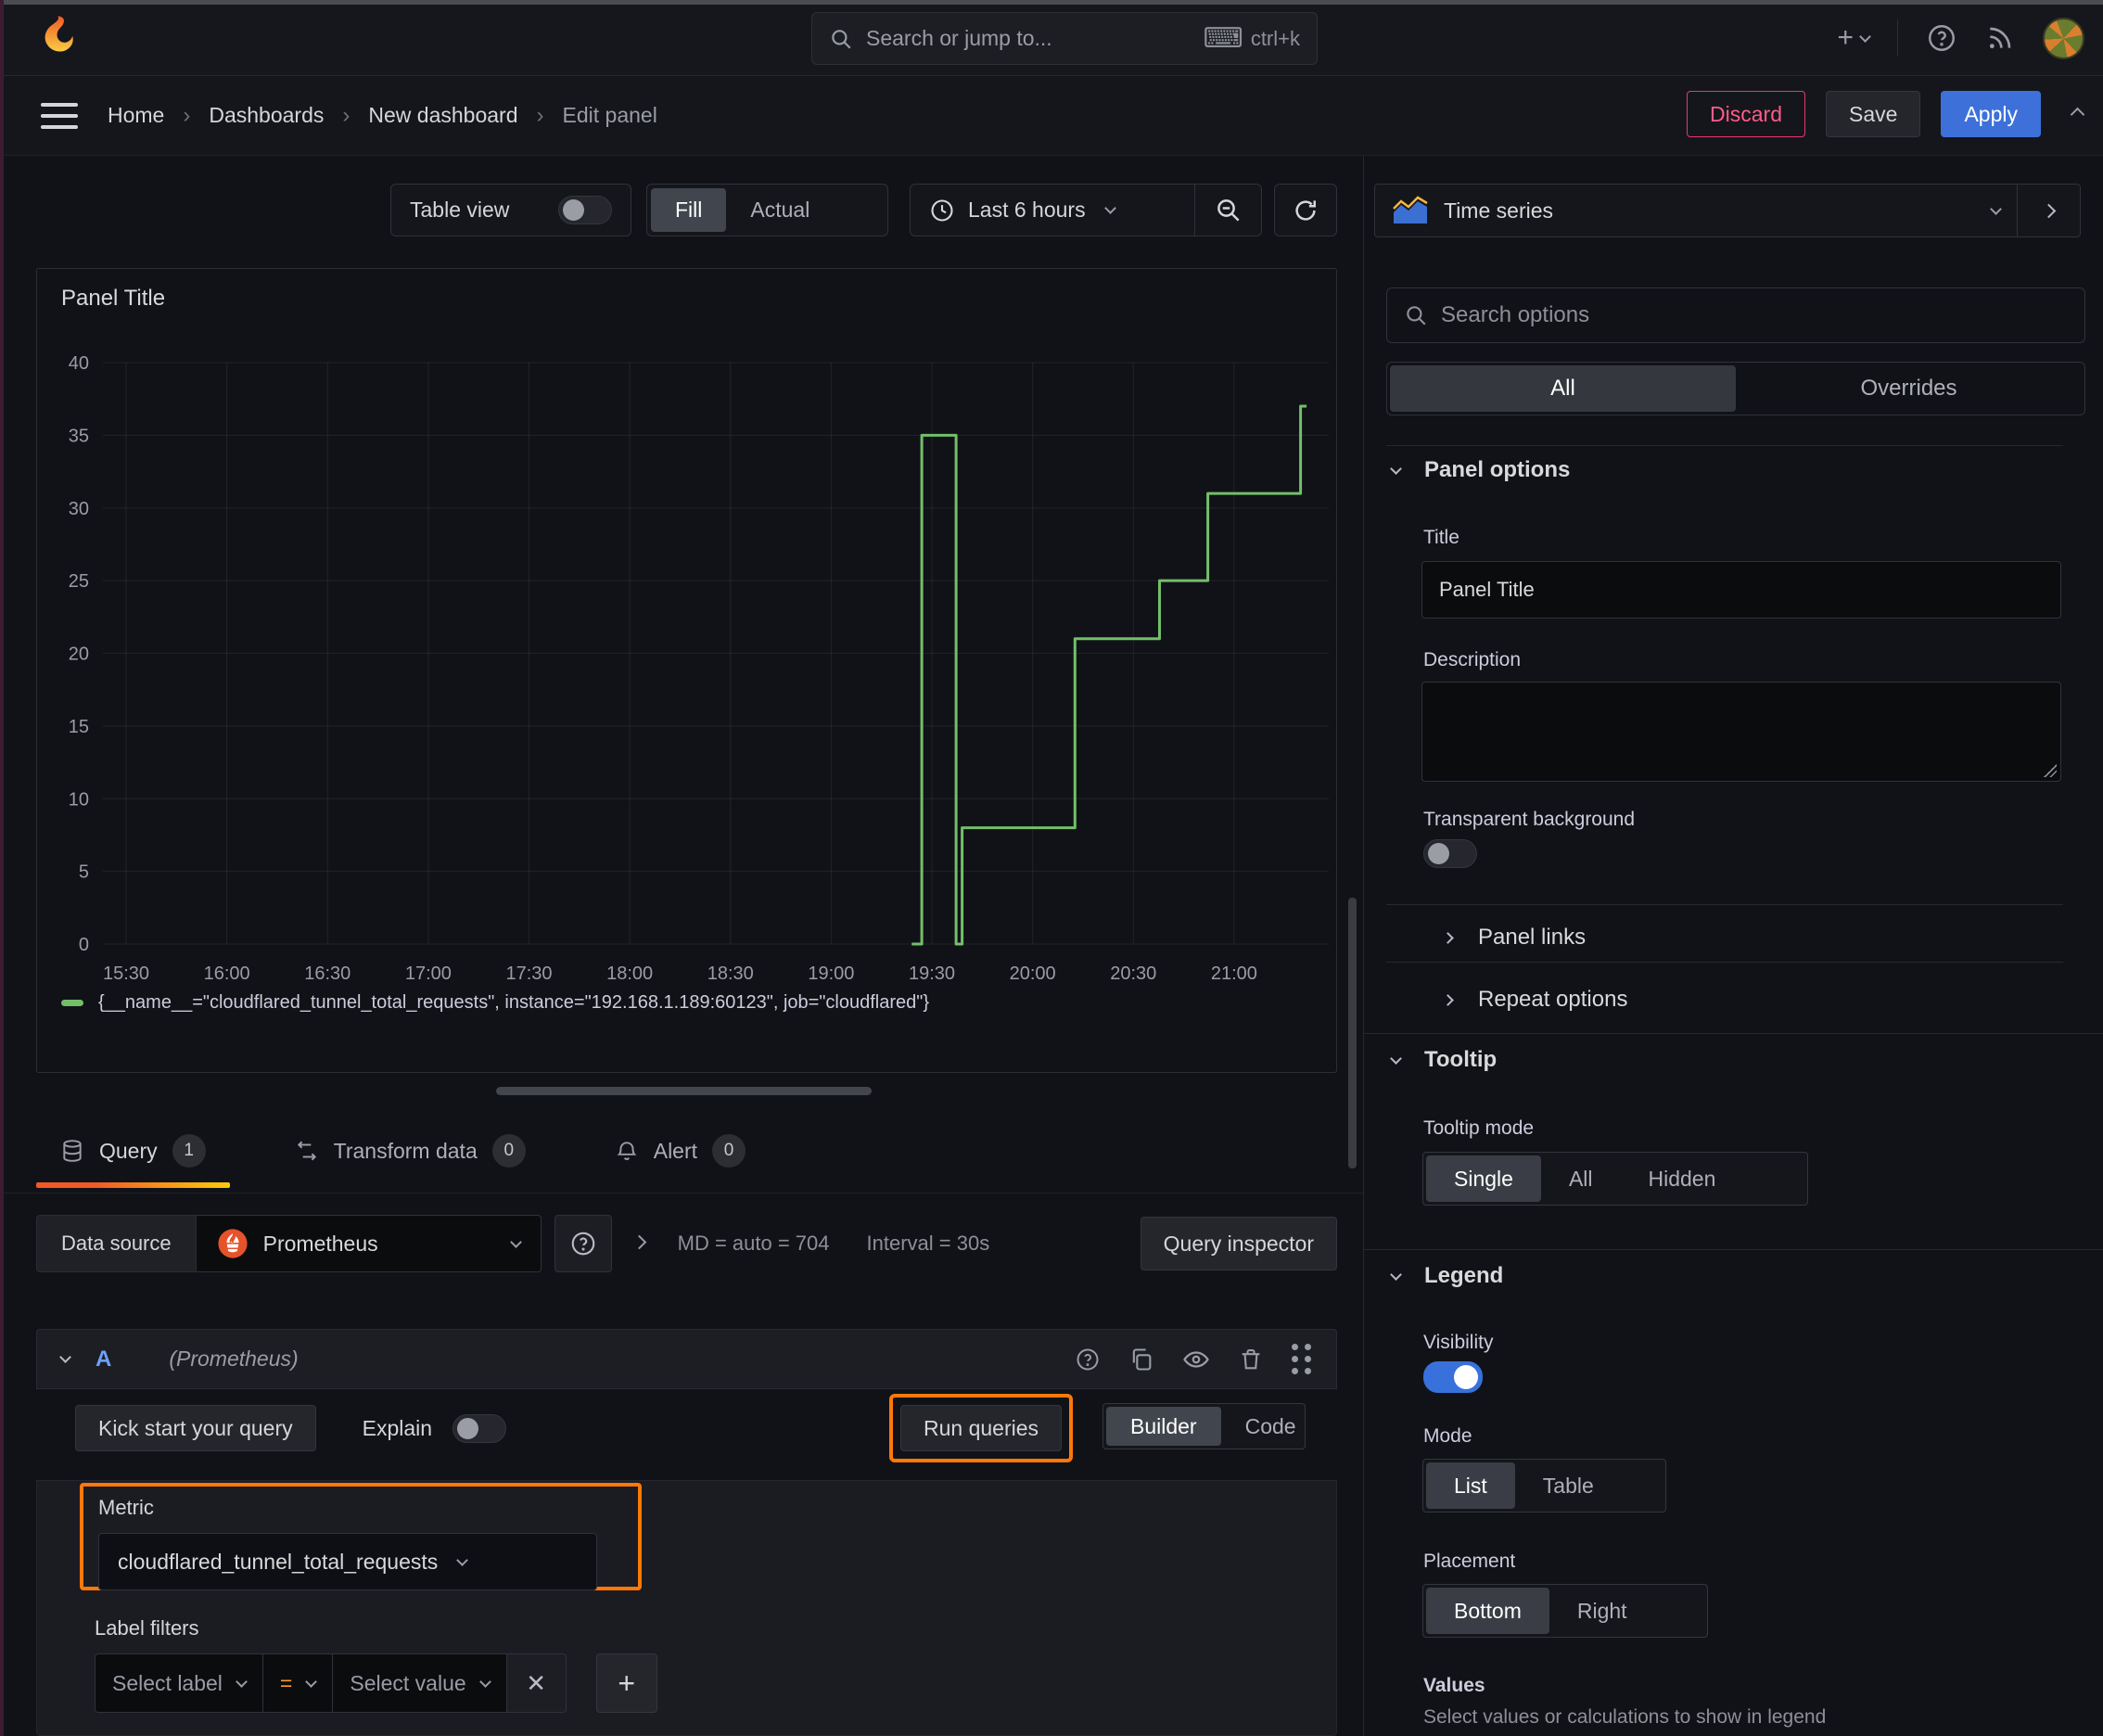 The image size is (2103, 1736). I want to click on datasource-value: Prometheus, so click(320, 1243).